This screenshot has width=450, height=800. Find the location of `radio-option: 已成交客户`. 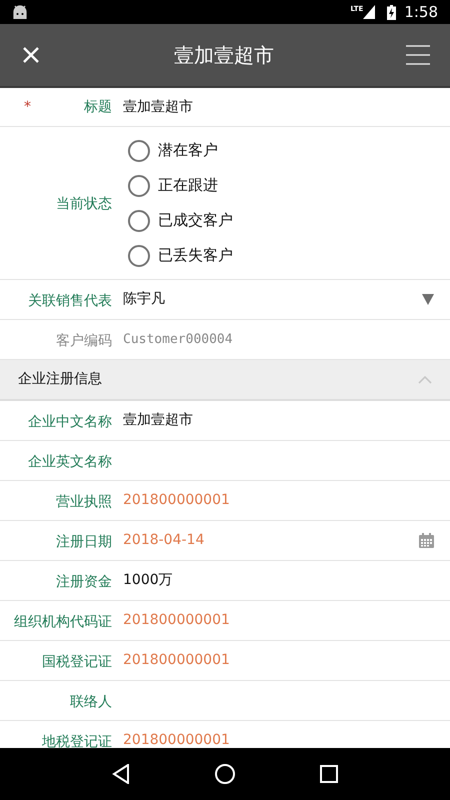

radio-option: 已成交客户 is located at coordinates (180, 221).